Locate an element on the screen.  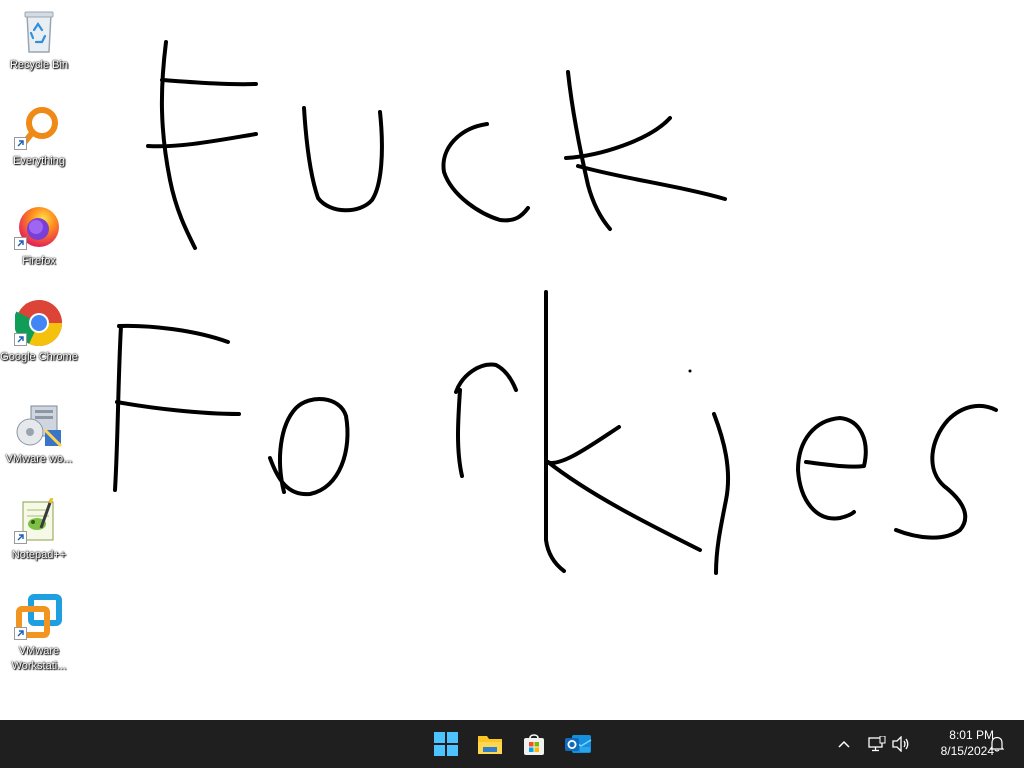
windows-logo-icon is located at coordinates (446, 744).